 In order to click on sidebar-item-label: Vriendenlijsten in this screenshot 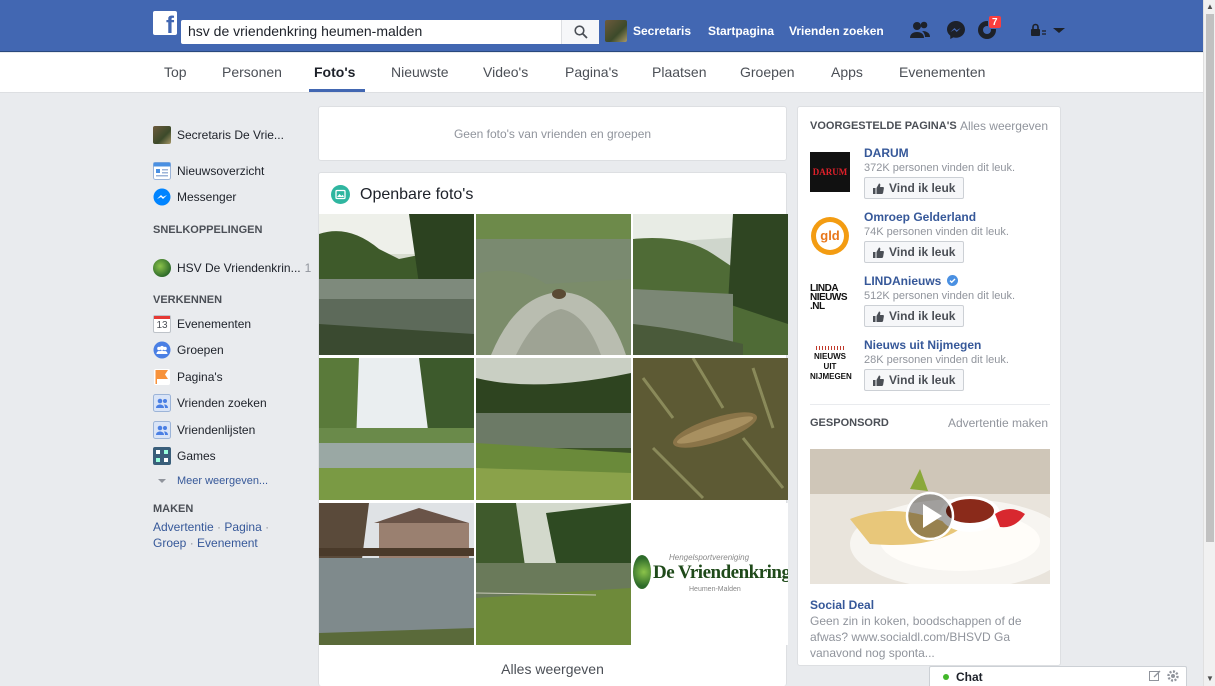, I will do `click(216, 430)`.